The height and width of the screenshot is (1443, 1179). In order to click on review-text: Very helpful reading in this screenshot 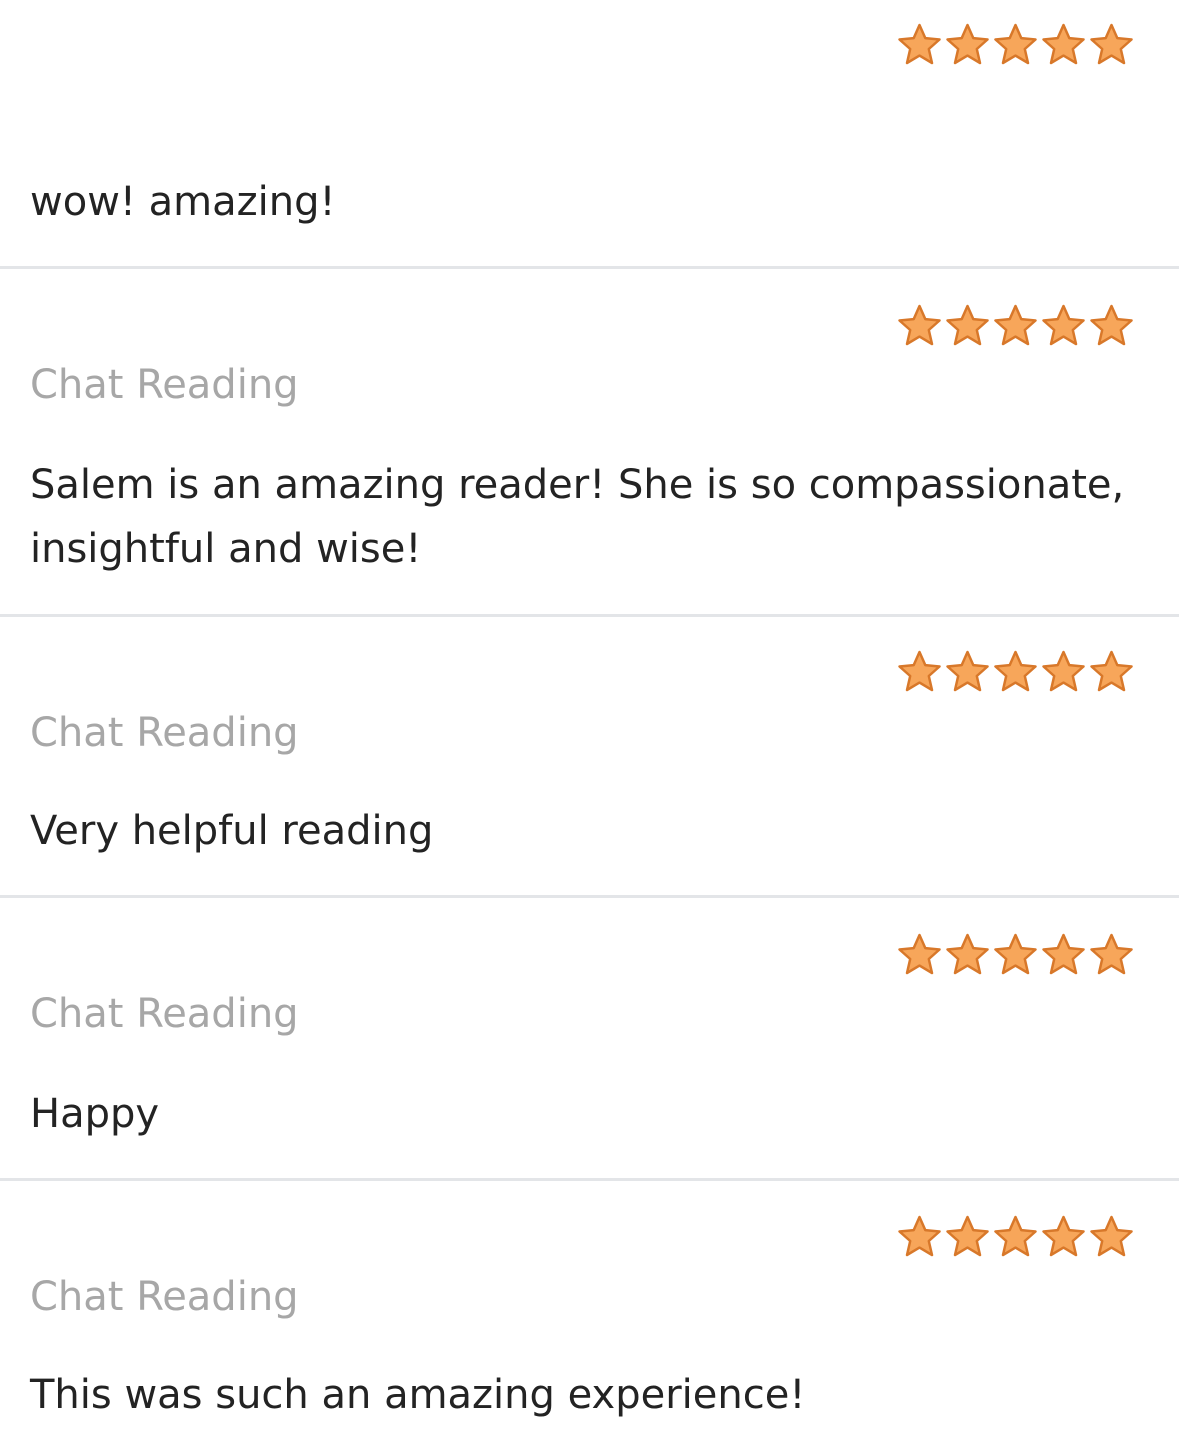, I will do `click(232, 831)`.